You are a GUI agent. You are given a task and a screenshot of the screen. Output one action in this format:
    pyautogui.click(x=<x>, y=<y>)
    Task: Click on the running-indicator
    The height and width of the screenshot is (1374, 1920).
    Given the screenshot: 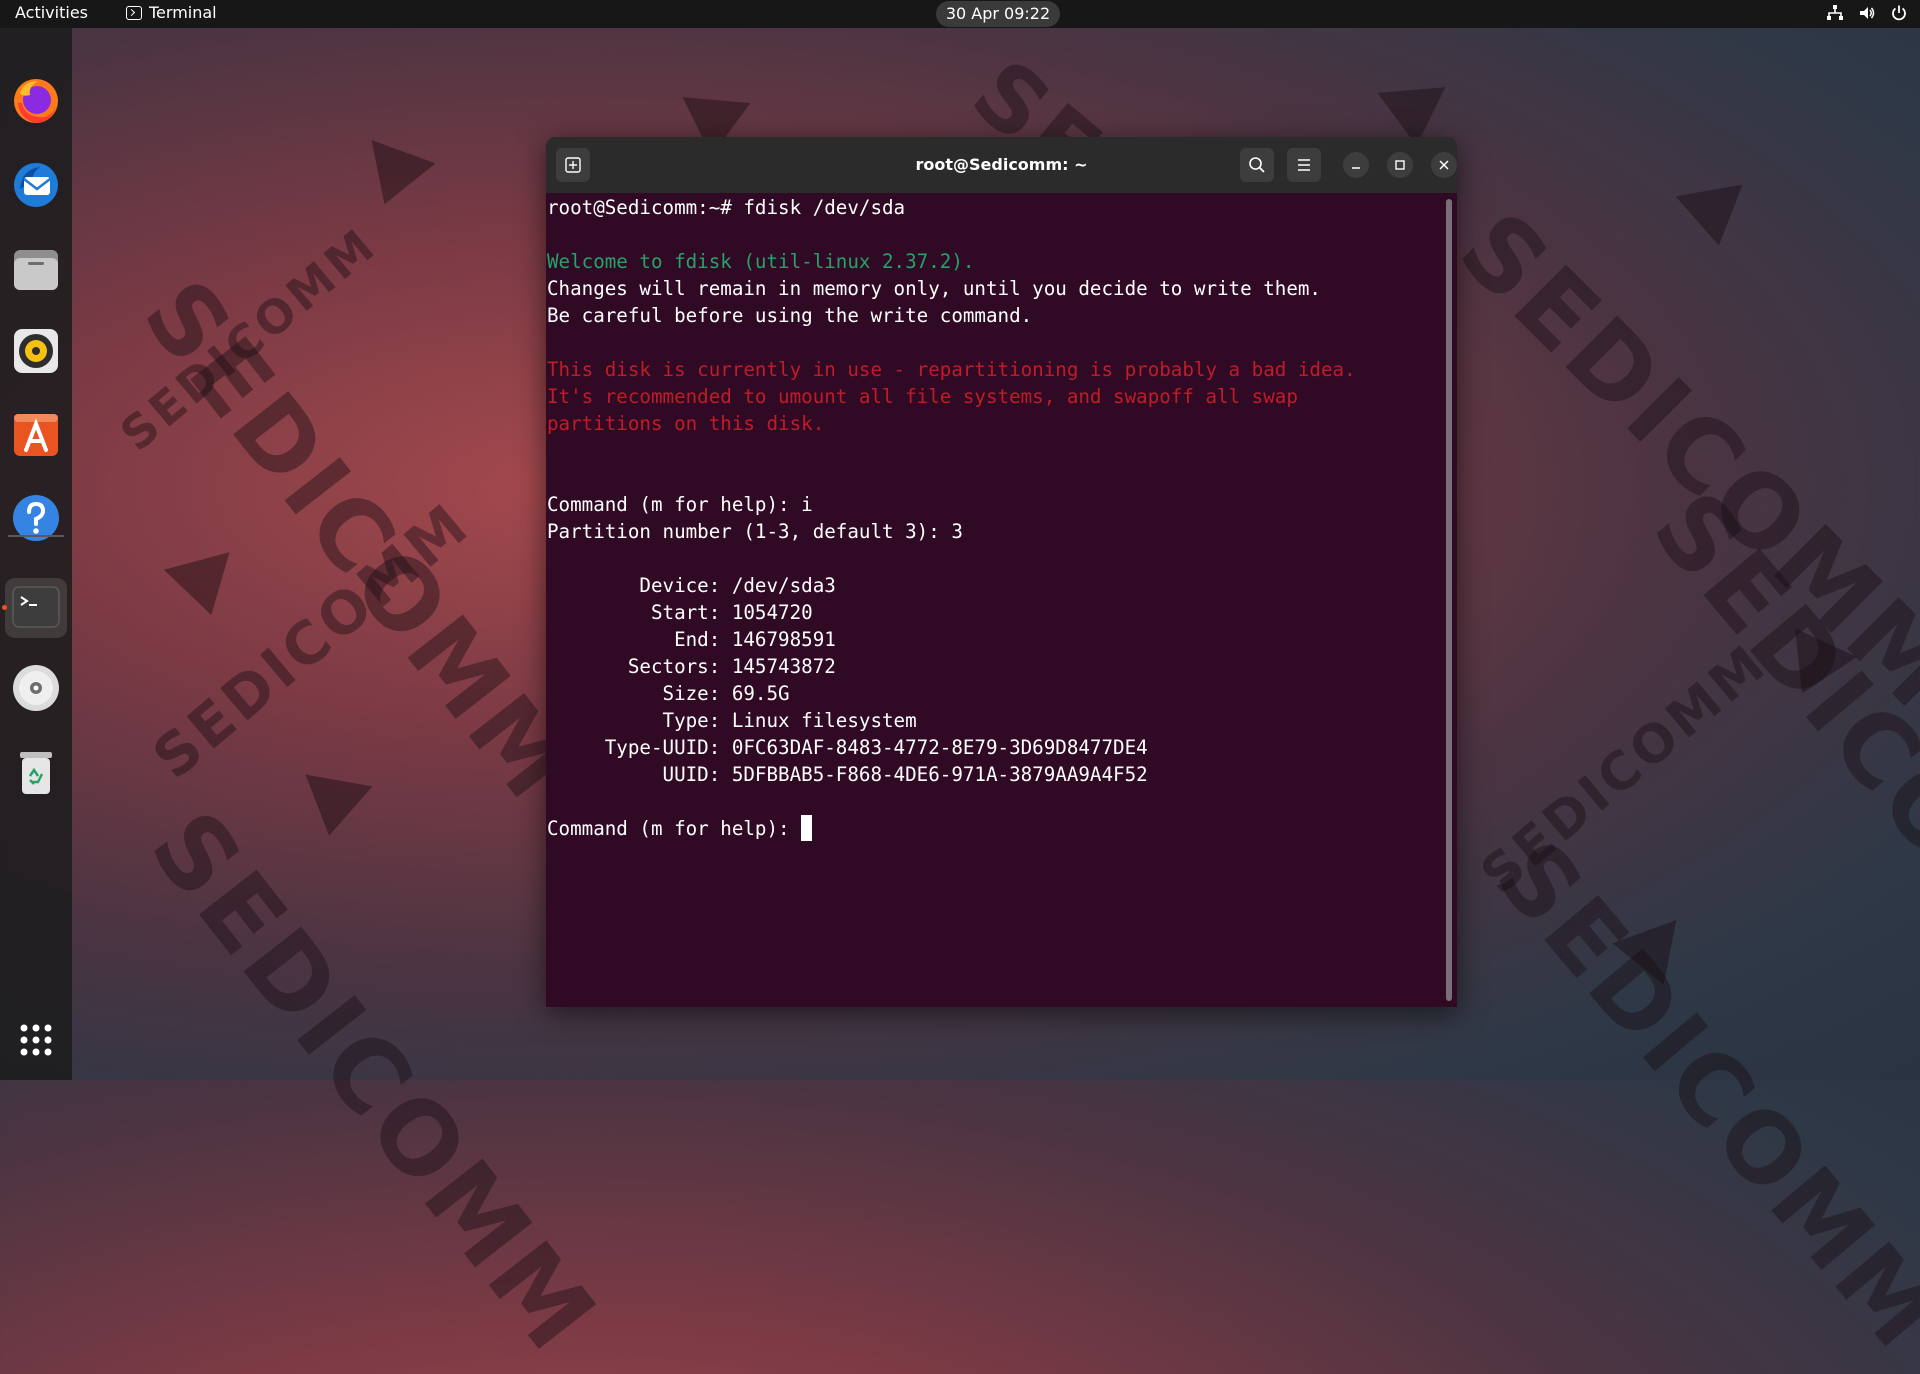 What is the action you would take?
    pyautogui.click(x=4, y=607)
    